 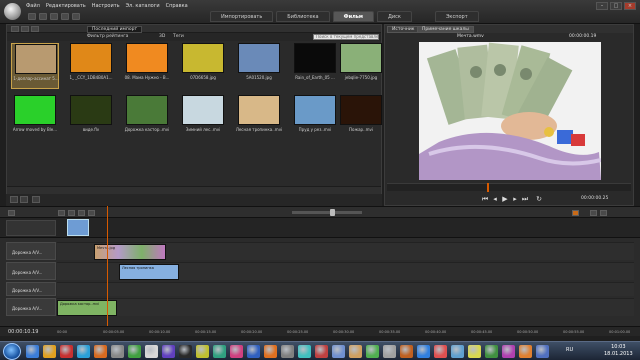 I want to click on library-thumb: Зимний лес..mvi, so click(x=203, y=118).